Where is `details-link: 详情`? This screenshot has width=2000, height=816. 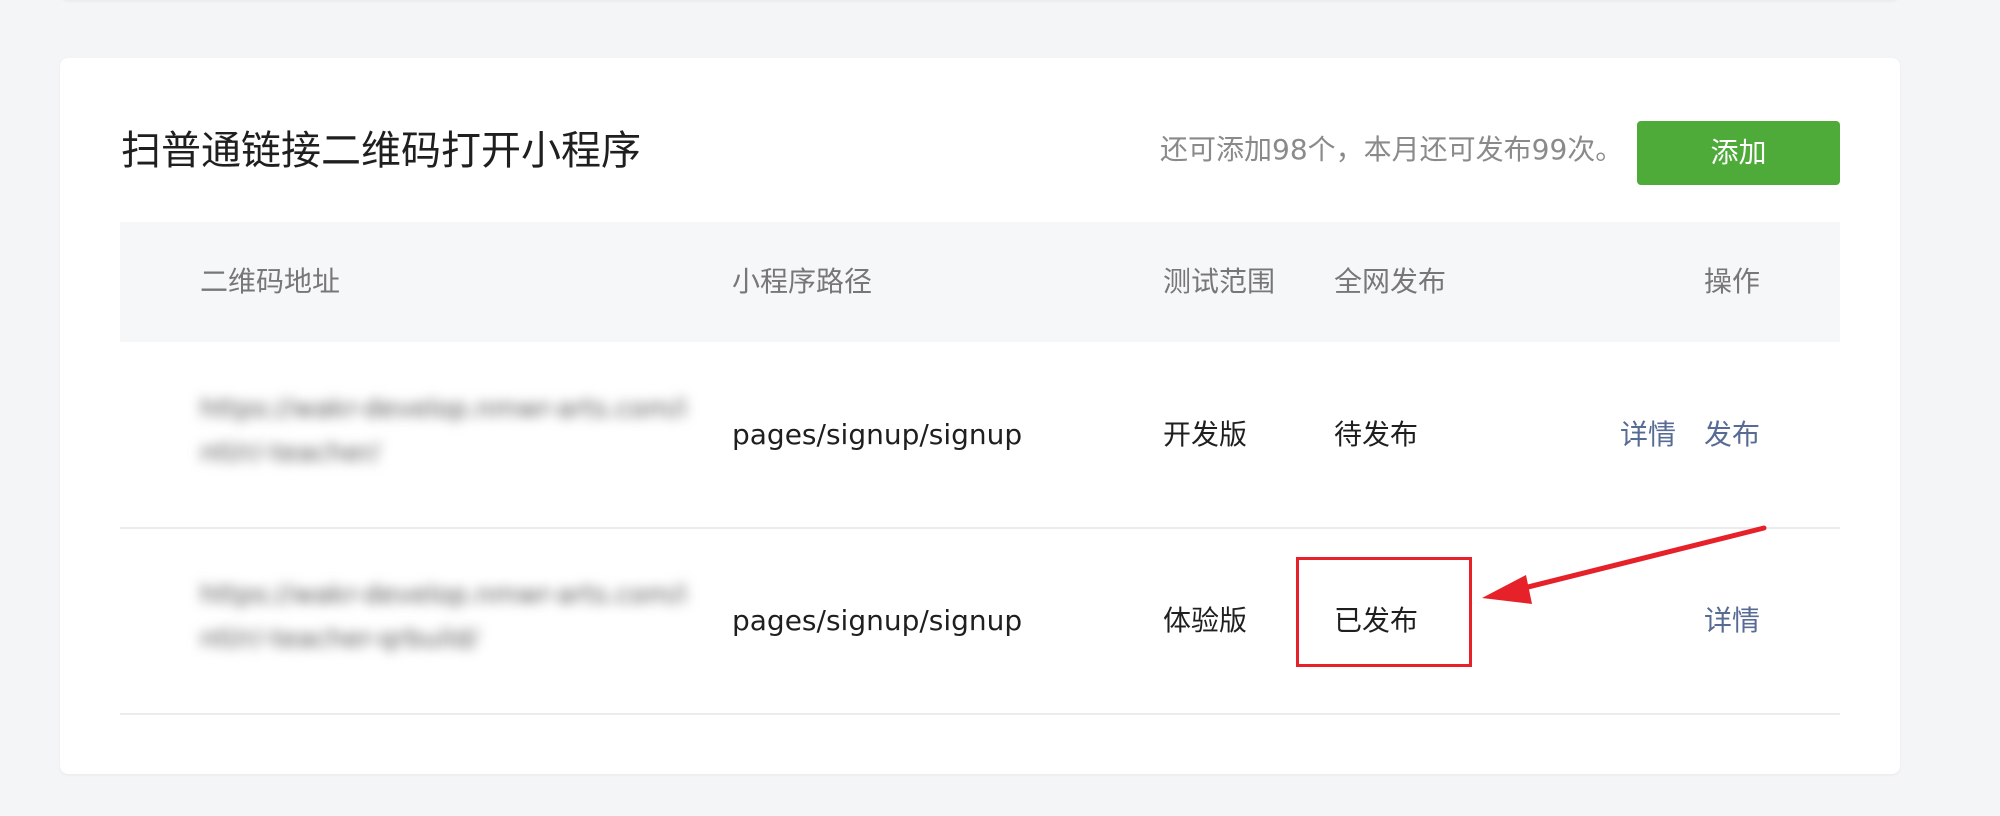 details-link: 详情 is located at coordinates (1648, 434).